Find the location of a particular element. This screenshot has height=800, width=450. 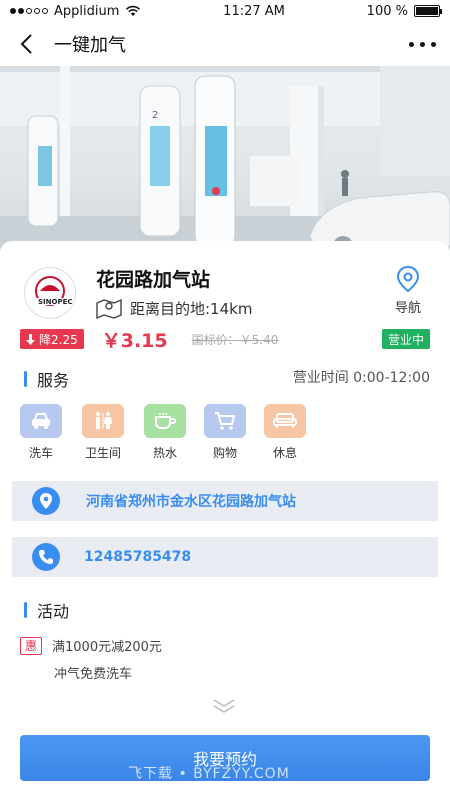

station-header: SINOPEC 花园路加气站 距离目的地:14km 导航 is located at coordinates (227, 295).